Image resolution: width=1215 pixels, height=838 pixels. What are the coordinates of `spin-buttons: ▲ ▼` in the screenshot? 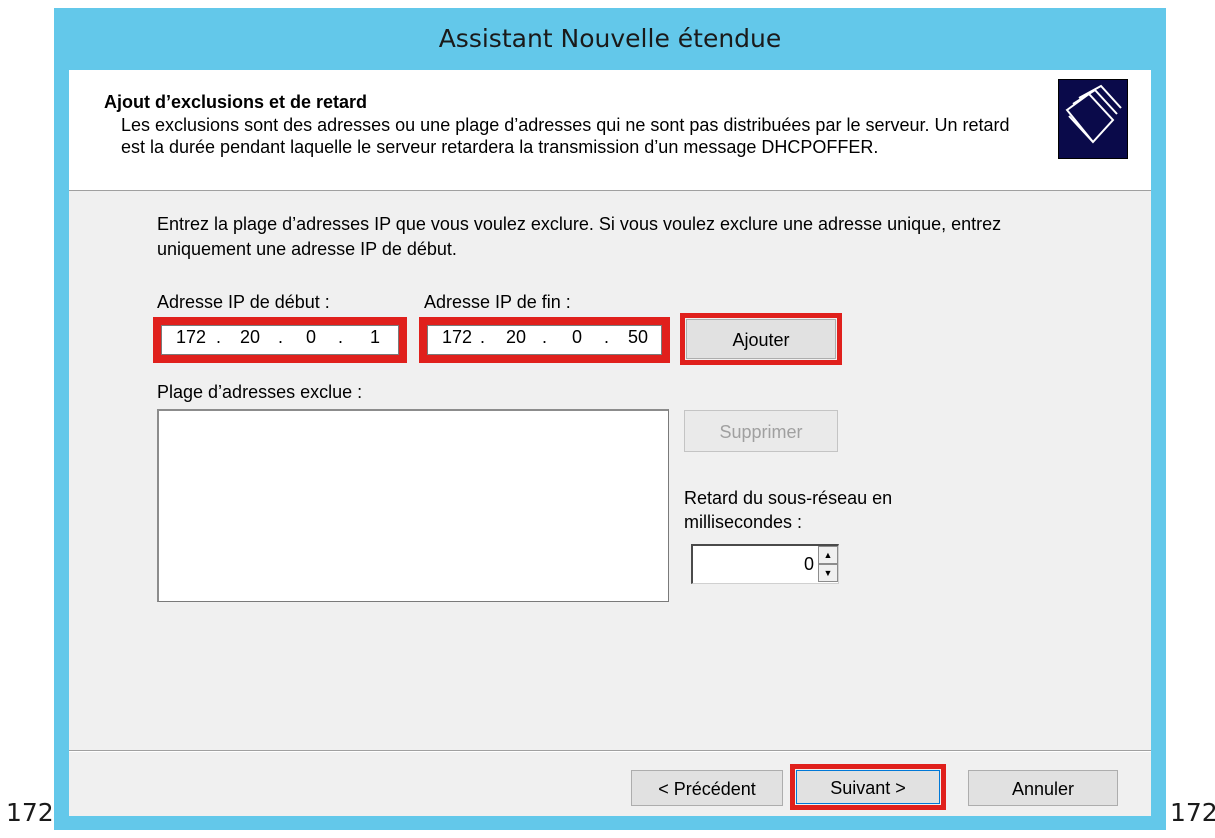 It's located at (828, 564).